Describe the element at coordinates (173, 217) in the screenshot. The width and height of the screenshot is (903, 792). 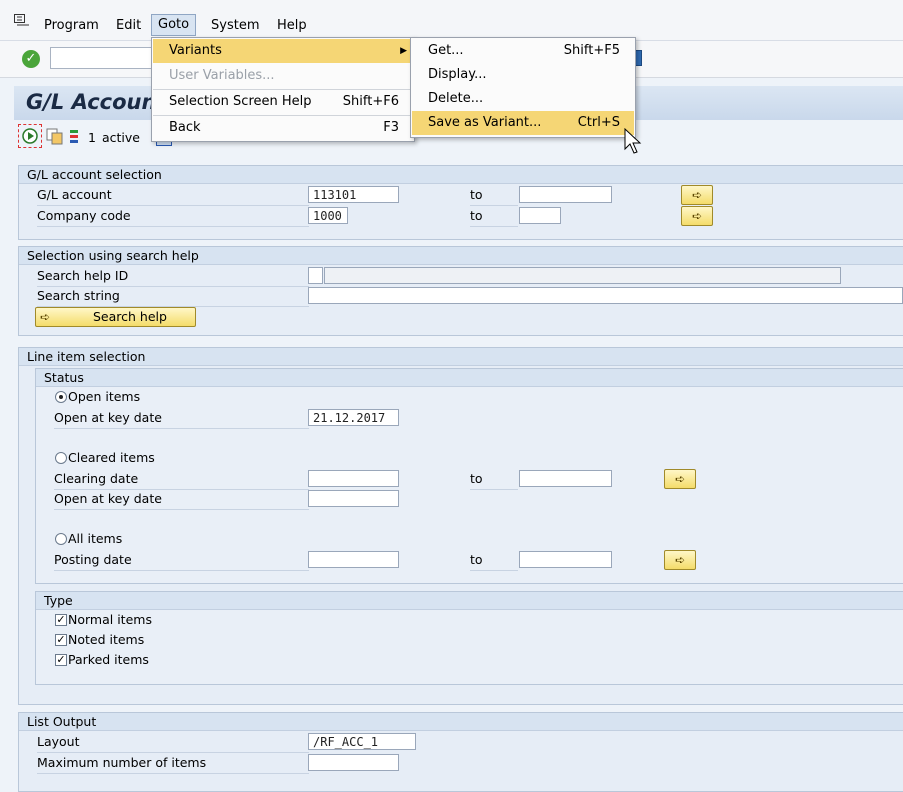
I see `company-code-label: Company code` at that location.